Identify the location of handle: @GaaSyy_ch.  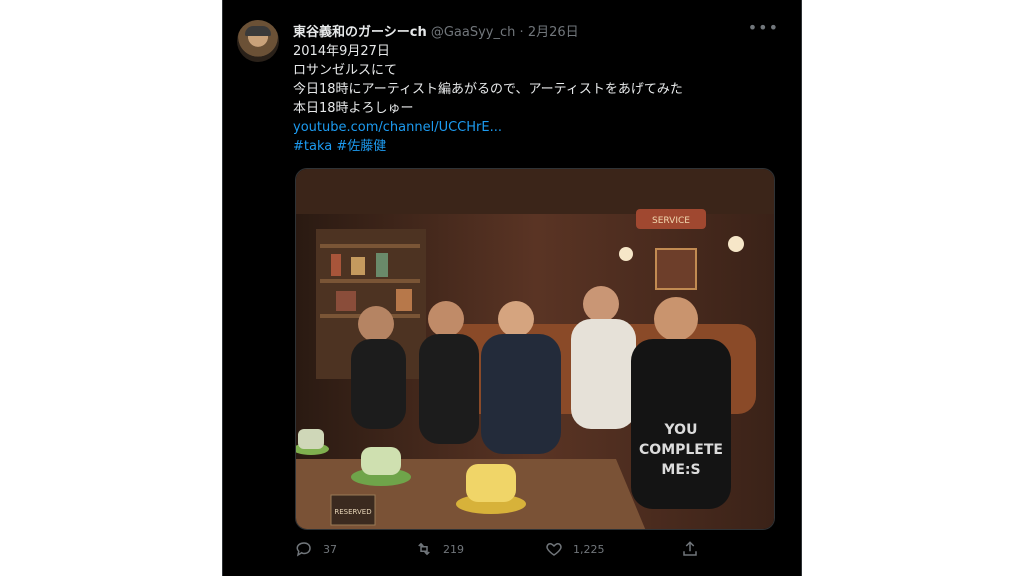
(473, 32).